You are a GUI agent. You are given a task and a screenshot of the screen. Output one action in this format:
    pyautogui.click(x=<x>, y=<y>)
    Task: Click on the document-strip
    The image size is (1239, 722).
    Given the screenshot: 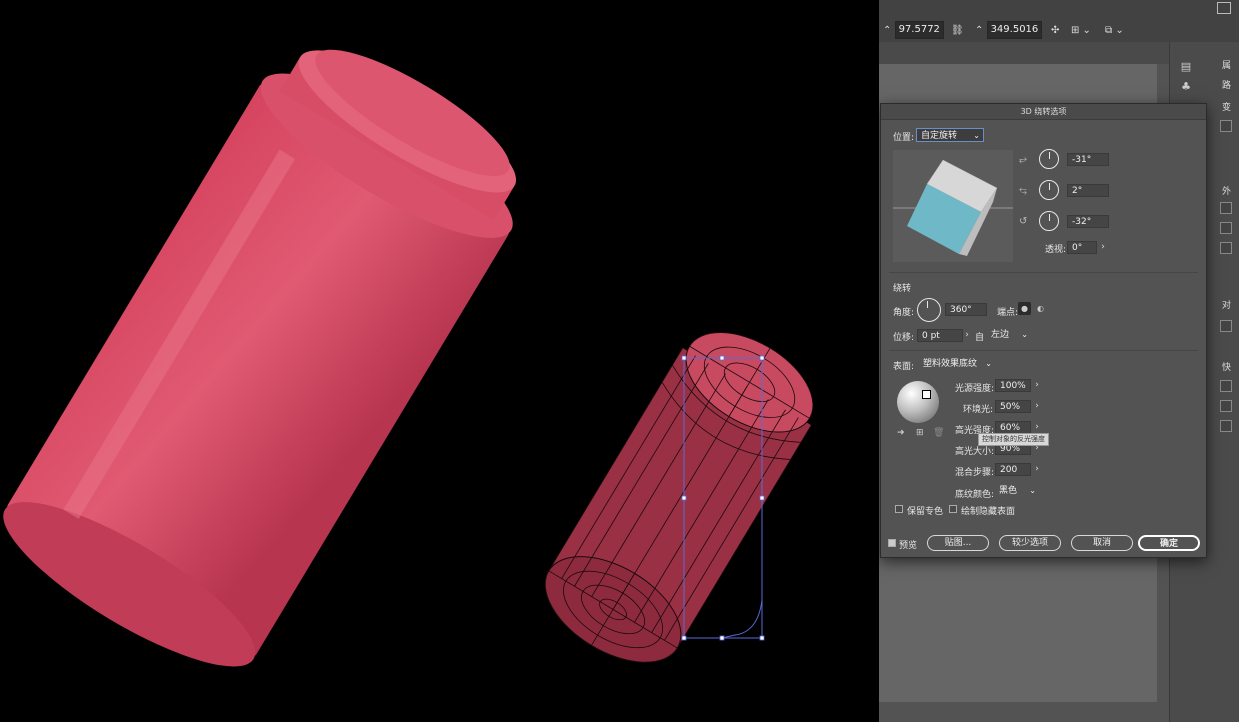 What is the action you would take?
    pyautogui.click(x=1024, y=53)
    